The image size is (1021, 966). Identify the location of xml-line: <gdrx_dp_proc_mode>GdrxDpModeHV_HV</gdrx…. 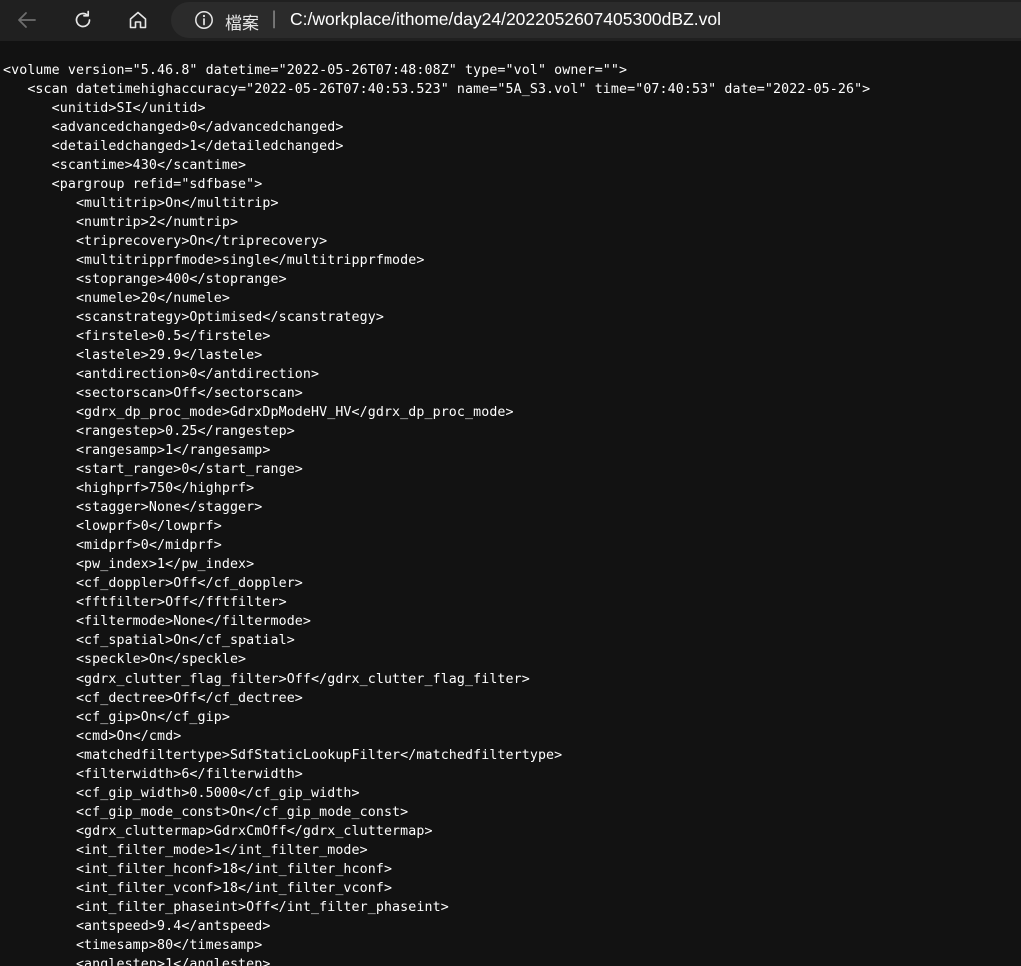
(258, 413).